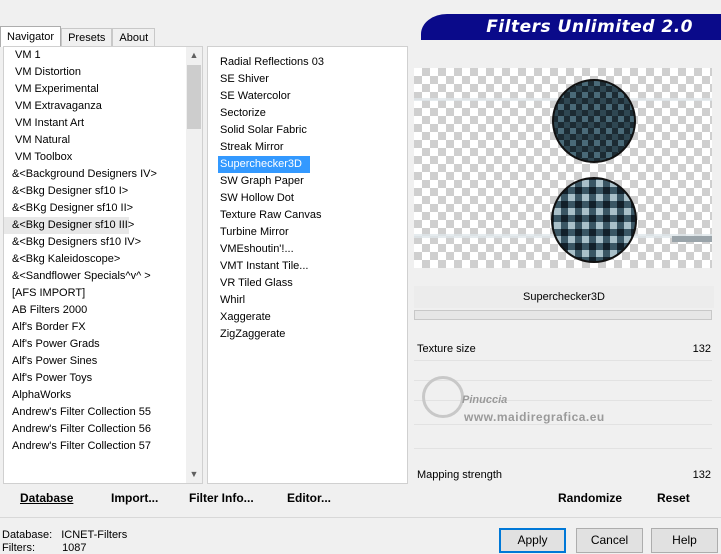 Image resolution: width=721 pixels, height=554 pixels. I want to click on watermark-logo-icon, so click(443, 397).